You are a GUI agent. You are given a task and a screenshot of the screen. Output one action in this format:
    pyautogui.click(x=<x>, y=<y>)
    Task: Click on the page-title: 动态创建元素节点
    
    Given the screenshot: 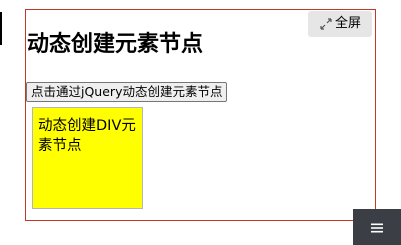 What is the action you would take?
    pyautogui.click(x=115, y=44)
    